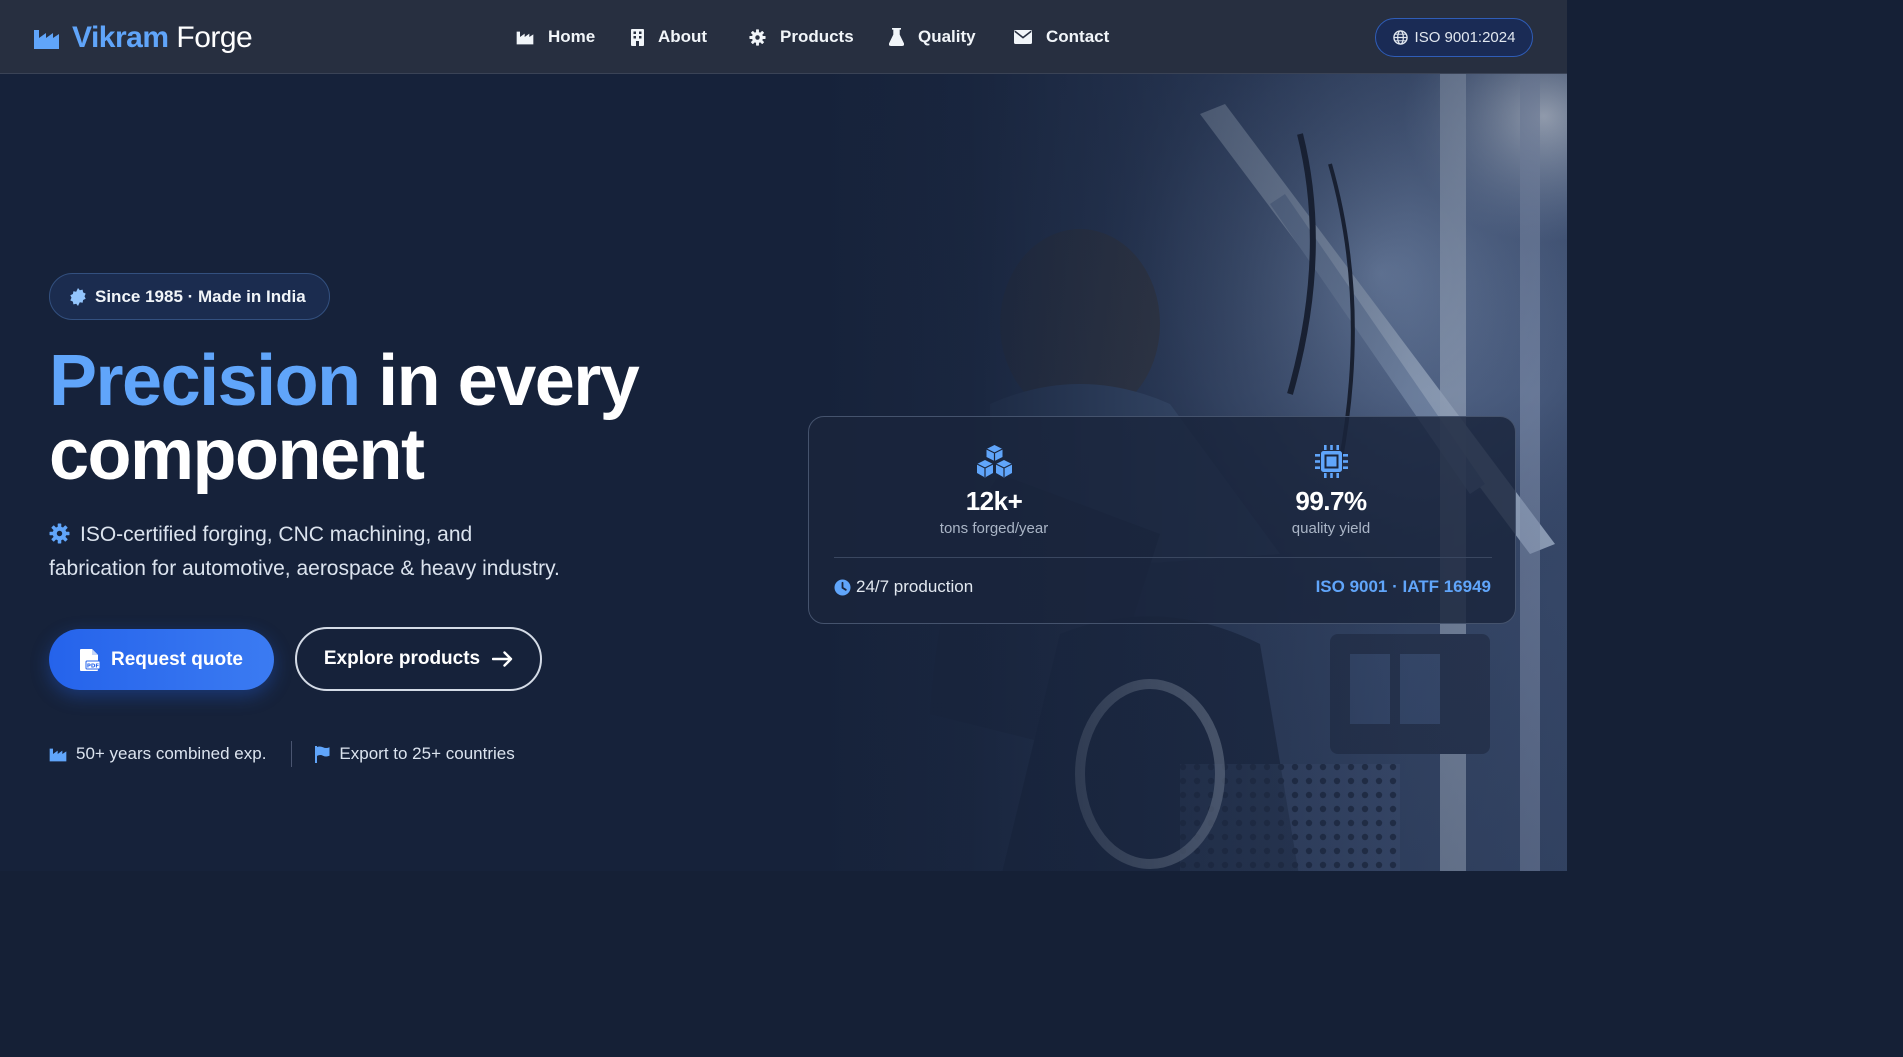  Describe the element at coordinates (1163, 557) in the screenshot. I see `stats-card-divider` at that location.